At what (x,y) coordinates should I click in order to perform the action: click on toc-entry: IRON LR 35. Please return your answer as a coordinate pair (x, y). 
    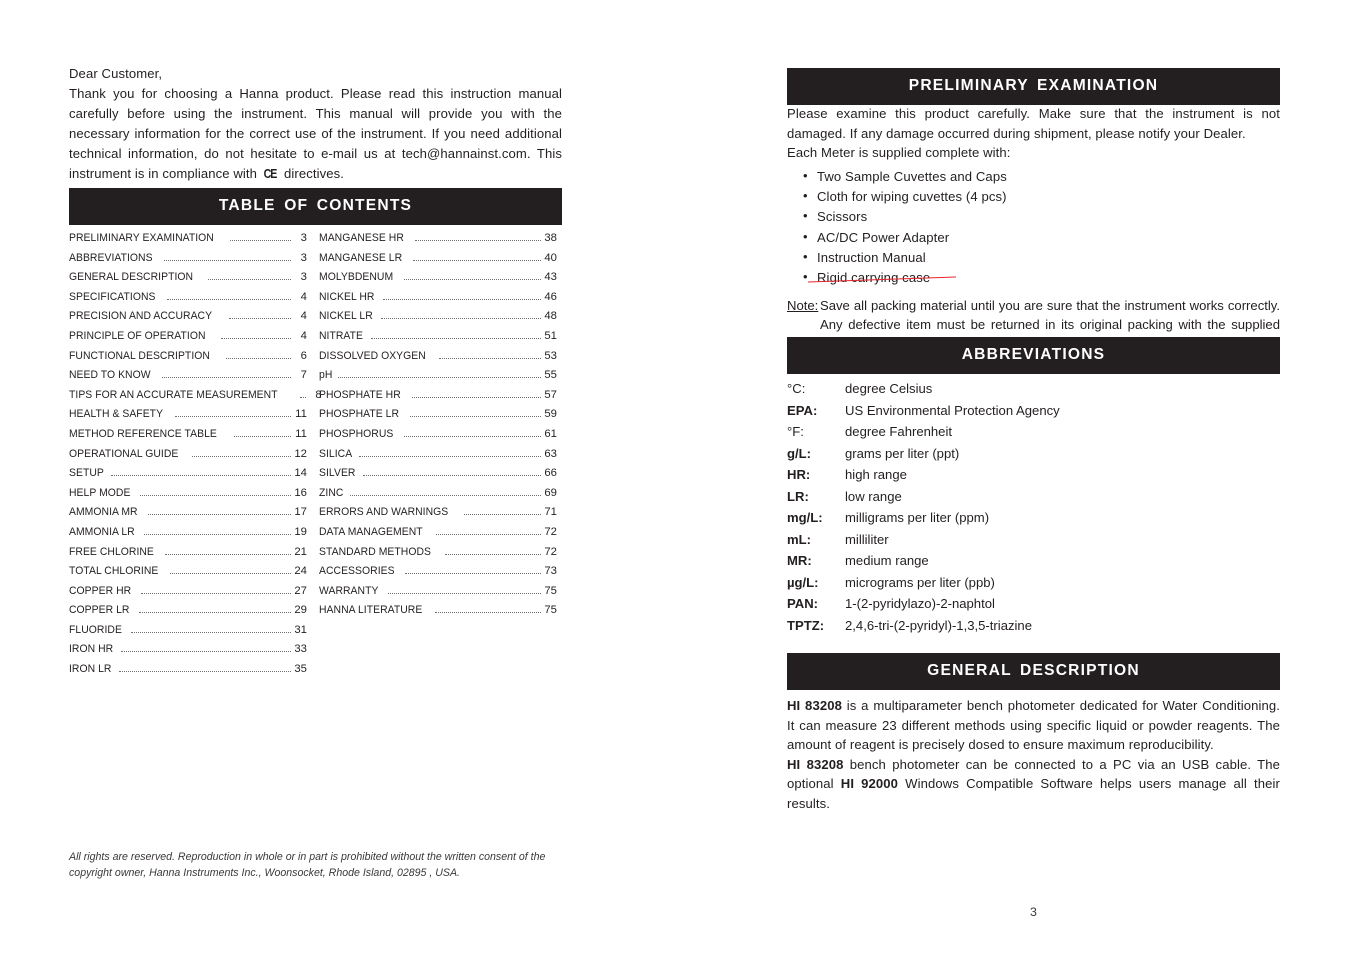
    Looking at the image, I should click on (188, 670).